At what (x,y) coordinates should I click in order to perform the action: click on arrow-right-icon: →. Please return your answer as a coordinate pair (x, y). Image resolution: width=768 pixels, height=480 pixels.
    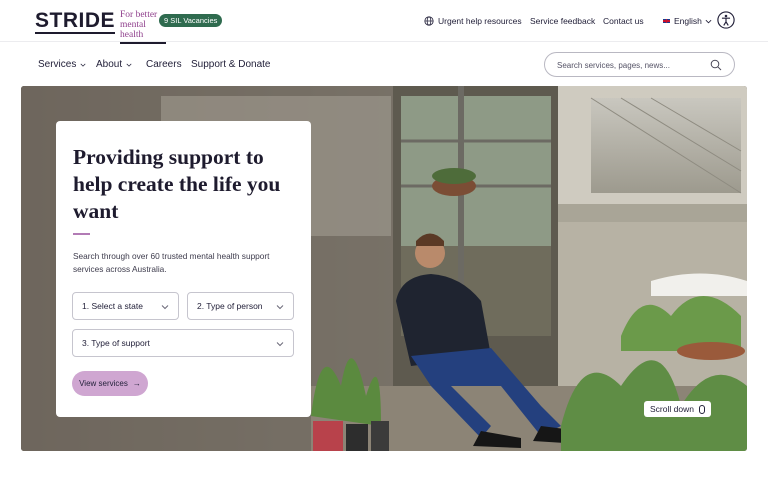
    Looking at the image, I should click on (136, 383).